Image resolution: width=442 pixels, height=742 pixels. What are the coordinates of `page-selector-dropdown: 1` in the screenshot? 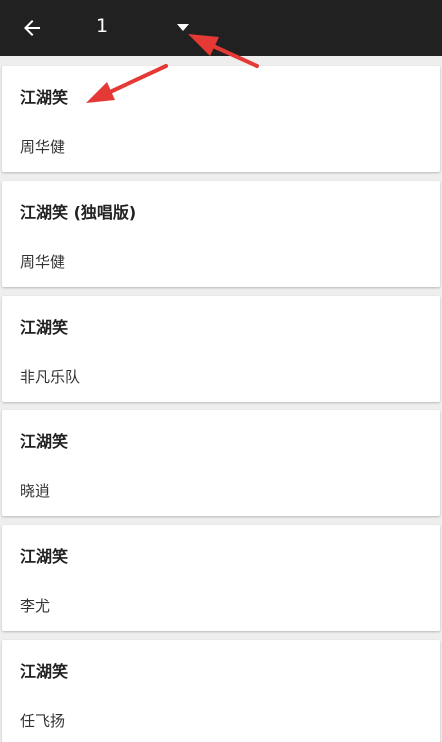 It's located at (148, 28).